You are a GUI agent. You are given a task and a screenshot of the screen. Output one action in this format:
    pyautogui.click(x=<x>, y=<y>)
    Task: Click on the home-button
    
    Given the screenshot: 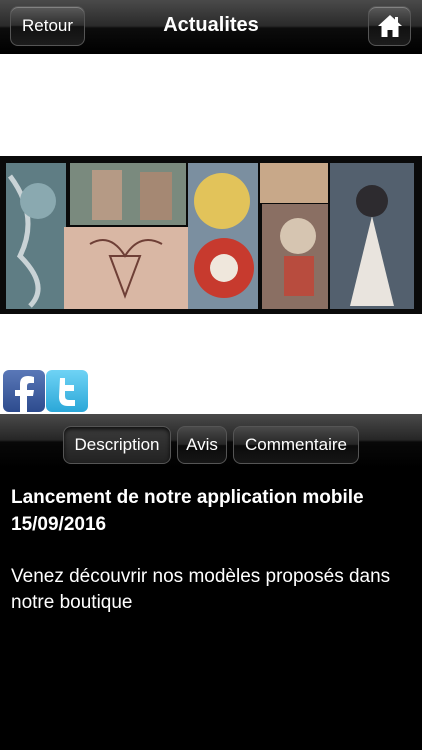 What is the action you would take?
    pyautogui.click(x=389, y=26)
    